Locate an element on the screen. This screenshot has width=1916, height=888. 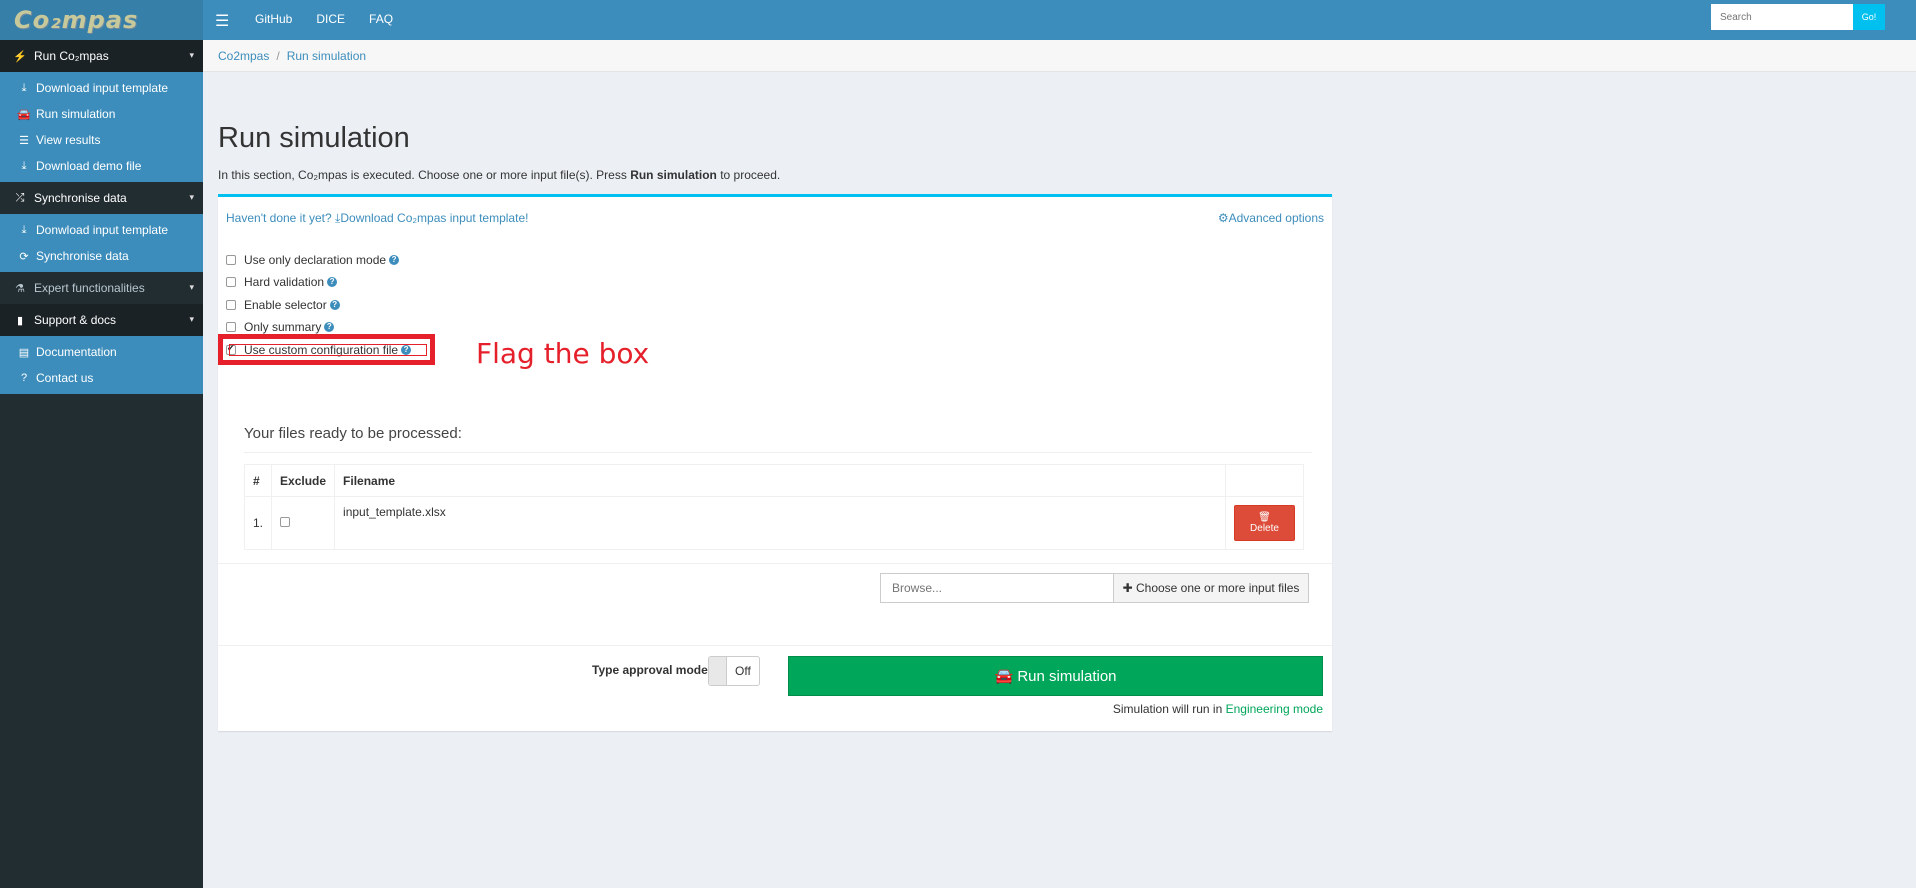
sidebar-item-download-demo-file: ⤓ Download demo file is located at coordinates (101, 166).